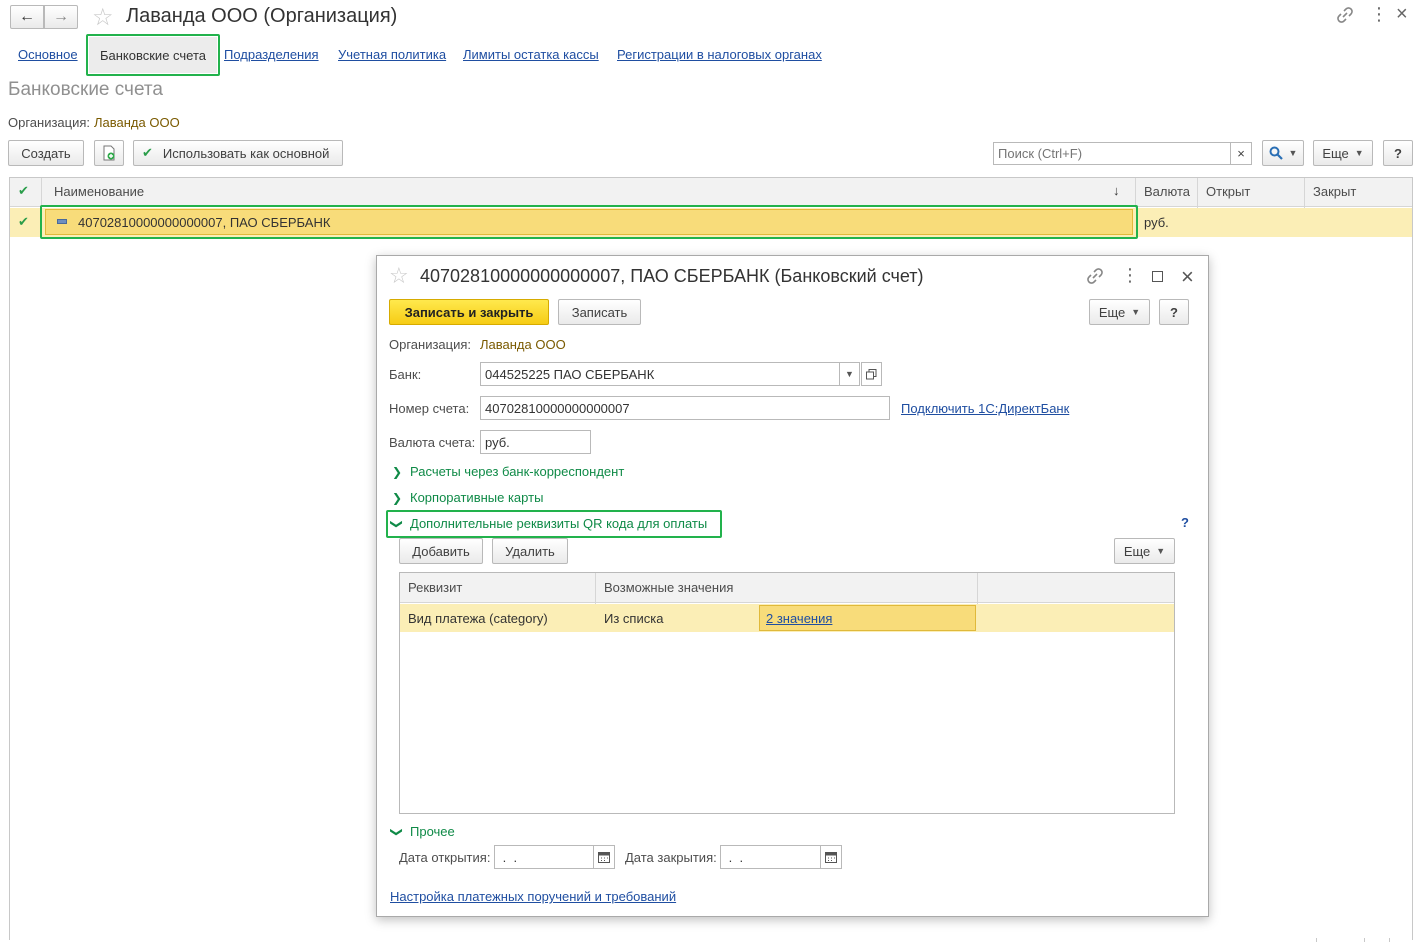  Describe the element at coordinates (531, 54) in the screenshot. I see `tab-cash-limits: Лимиты остатка кассы` at that location.